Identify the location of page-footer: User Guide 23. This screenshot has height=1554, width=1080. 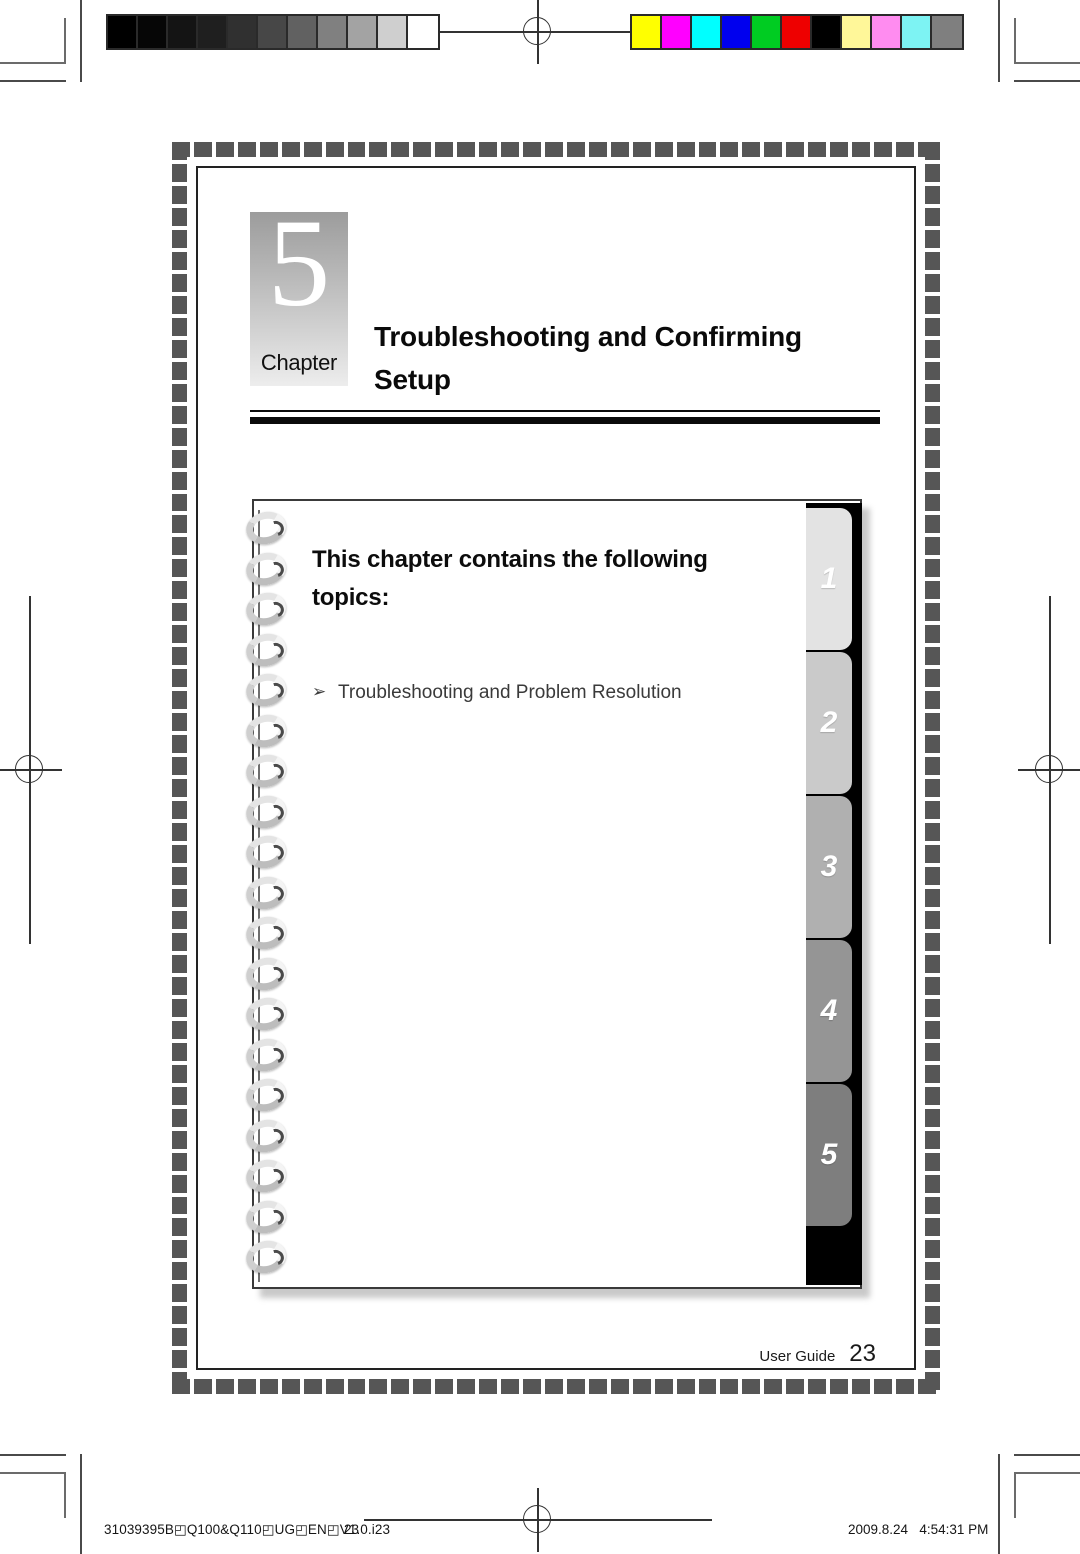
(817, 1354).